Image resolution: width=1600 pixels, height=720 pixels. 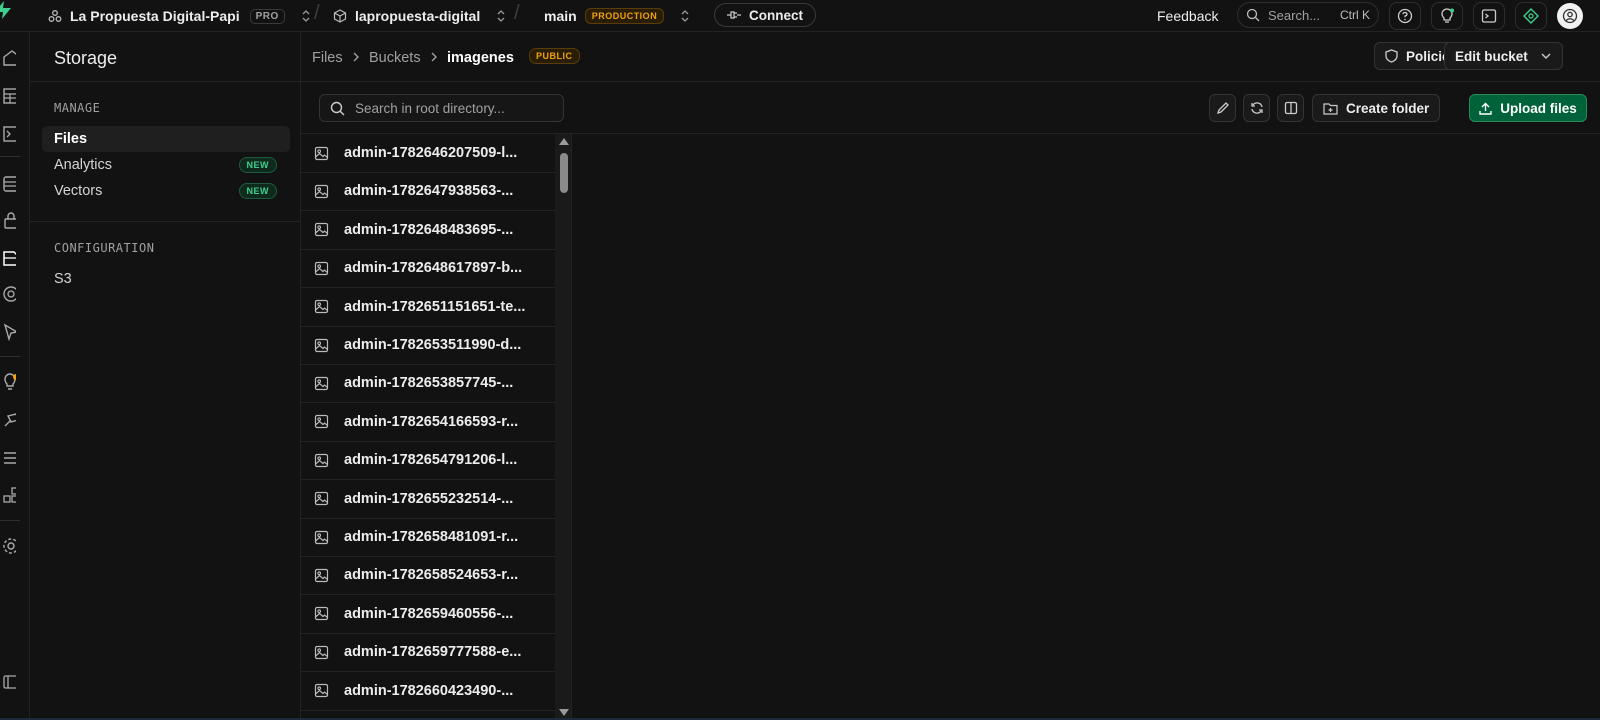 I want to click on plug-icon, so click(x=734, y=15).